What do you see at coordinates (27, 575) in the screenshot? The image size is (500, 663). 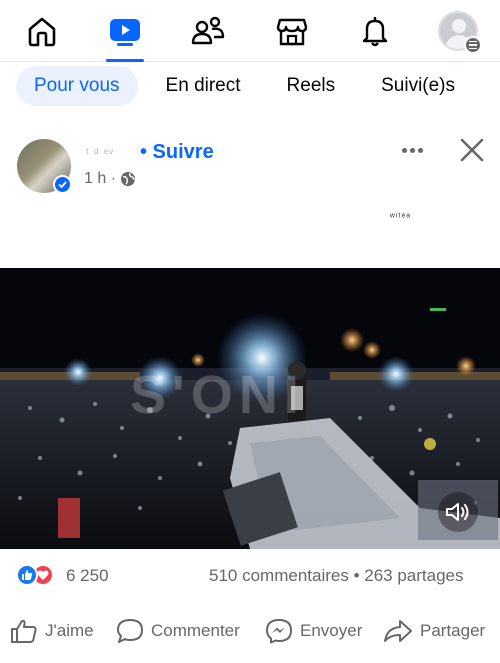 I see `like-reaction-icon` at bounding box center [27, 575].